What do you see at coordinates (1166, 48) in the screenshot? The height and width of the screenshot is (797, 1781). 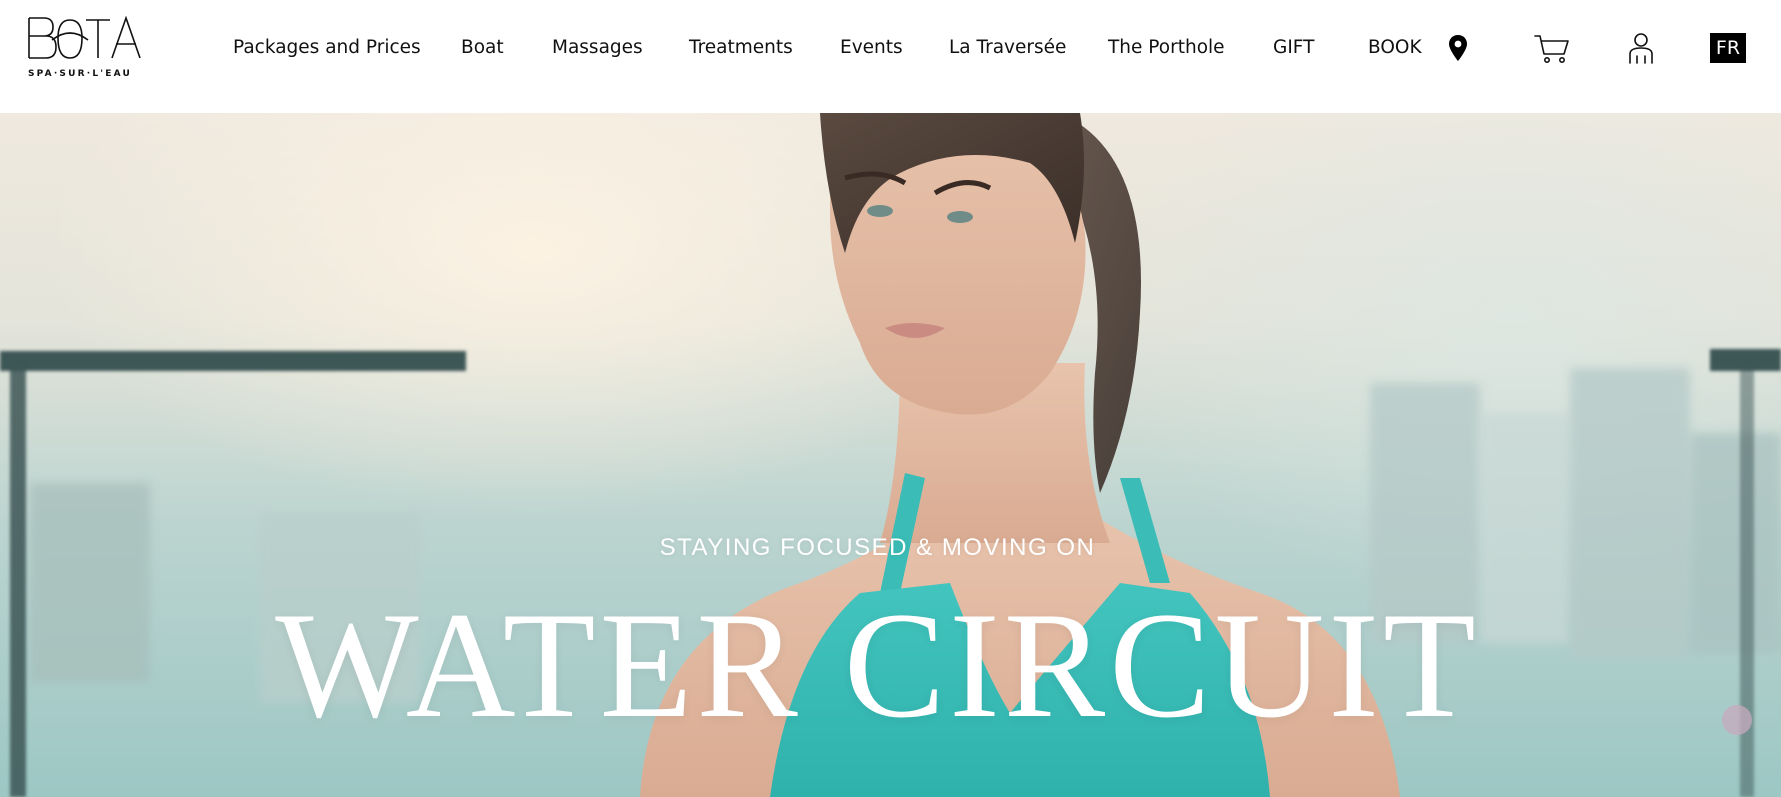 I see `nav-item-the-porthole: The Porthole` at bounding box center [1166, 48].